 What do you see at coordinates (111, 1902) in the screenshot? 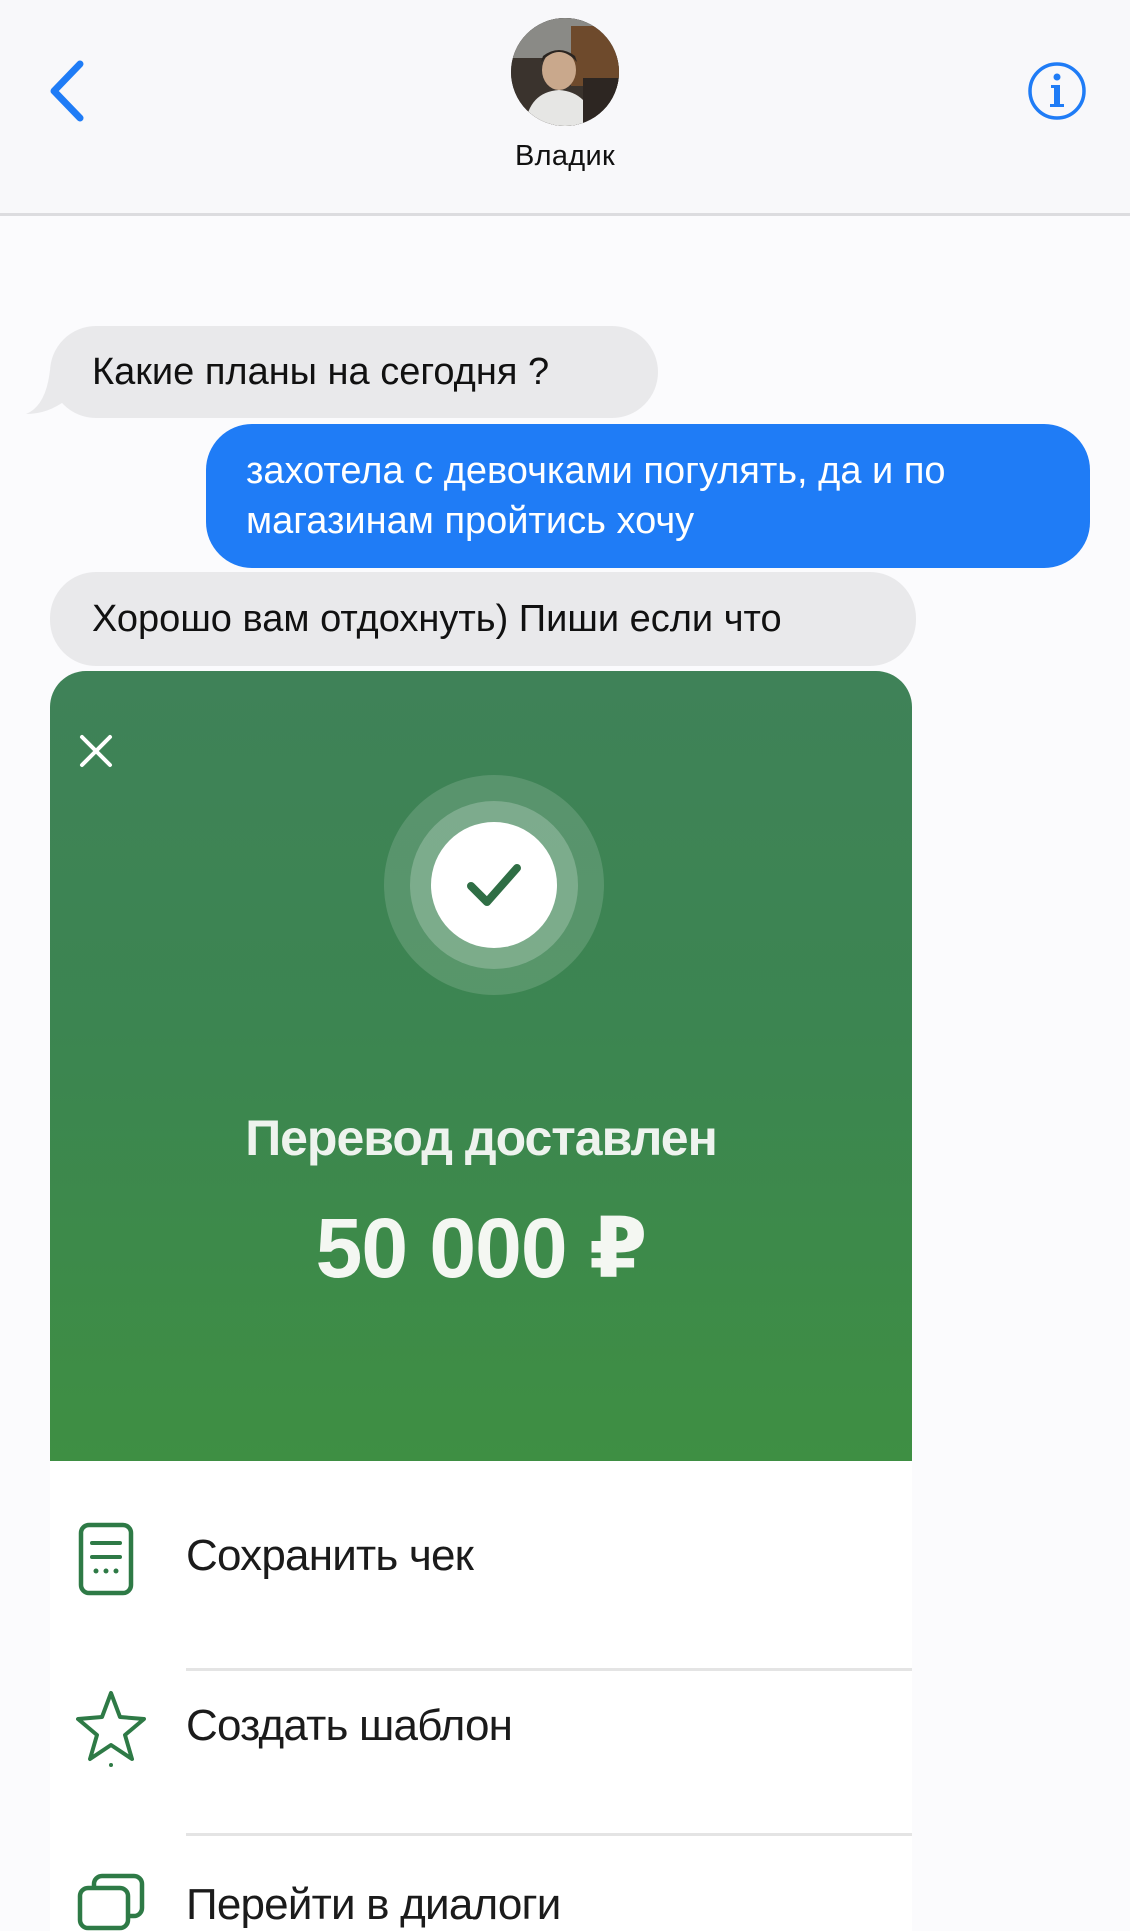
I see `dialogs-icon` at bounding box center [111, 1902].